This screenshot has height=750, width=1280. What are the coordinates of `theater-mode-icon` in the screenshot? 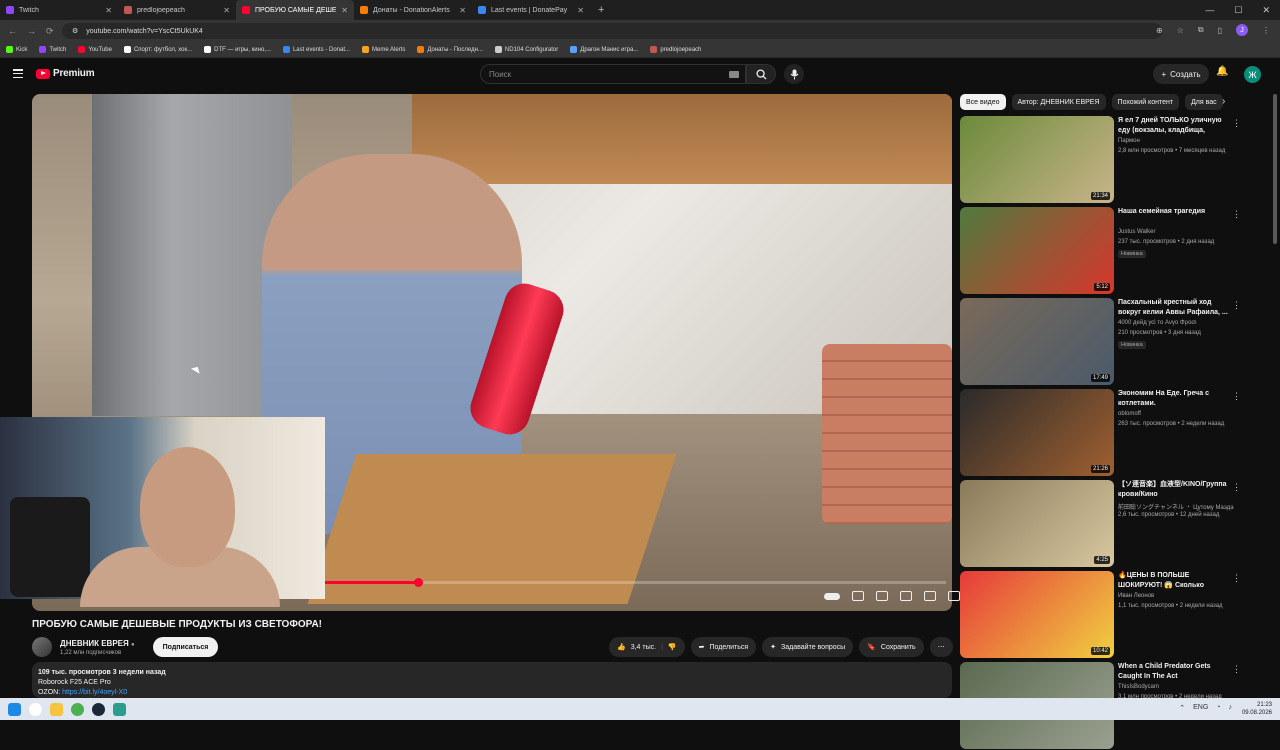 It's located at (930, 596).